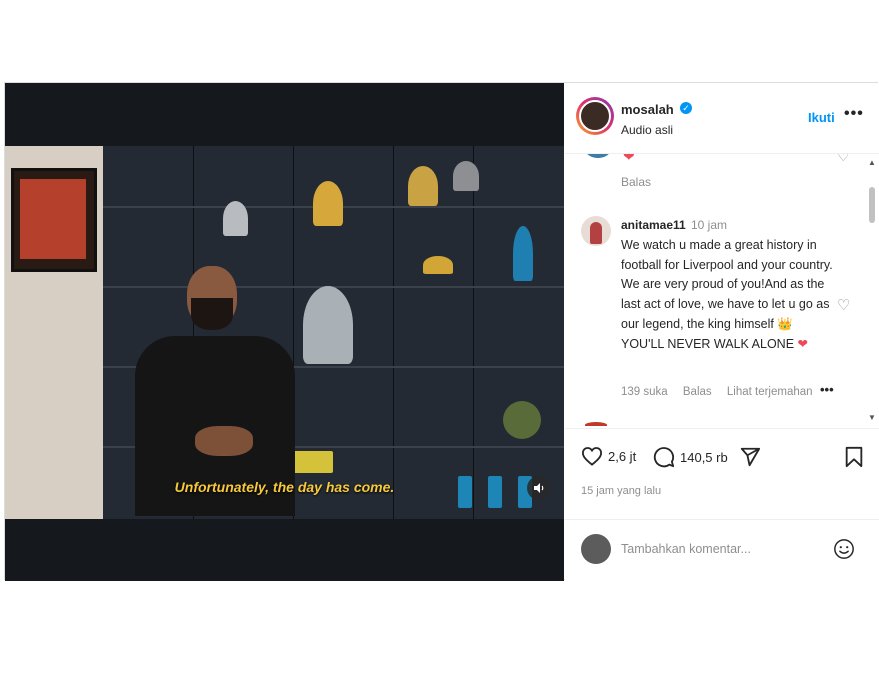 This screenshot has height=675, width=879. I want to click on comment-button: 140,5 rb, so click(690, 457).